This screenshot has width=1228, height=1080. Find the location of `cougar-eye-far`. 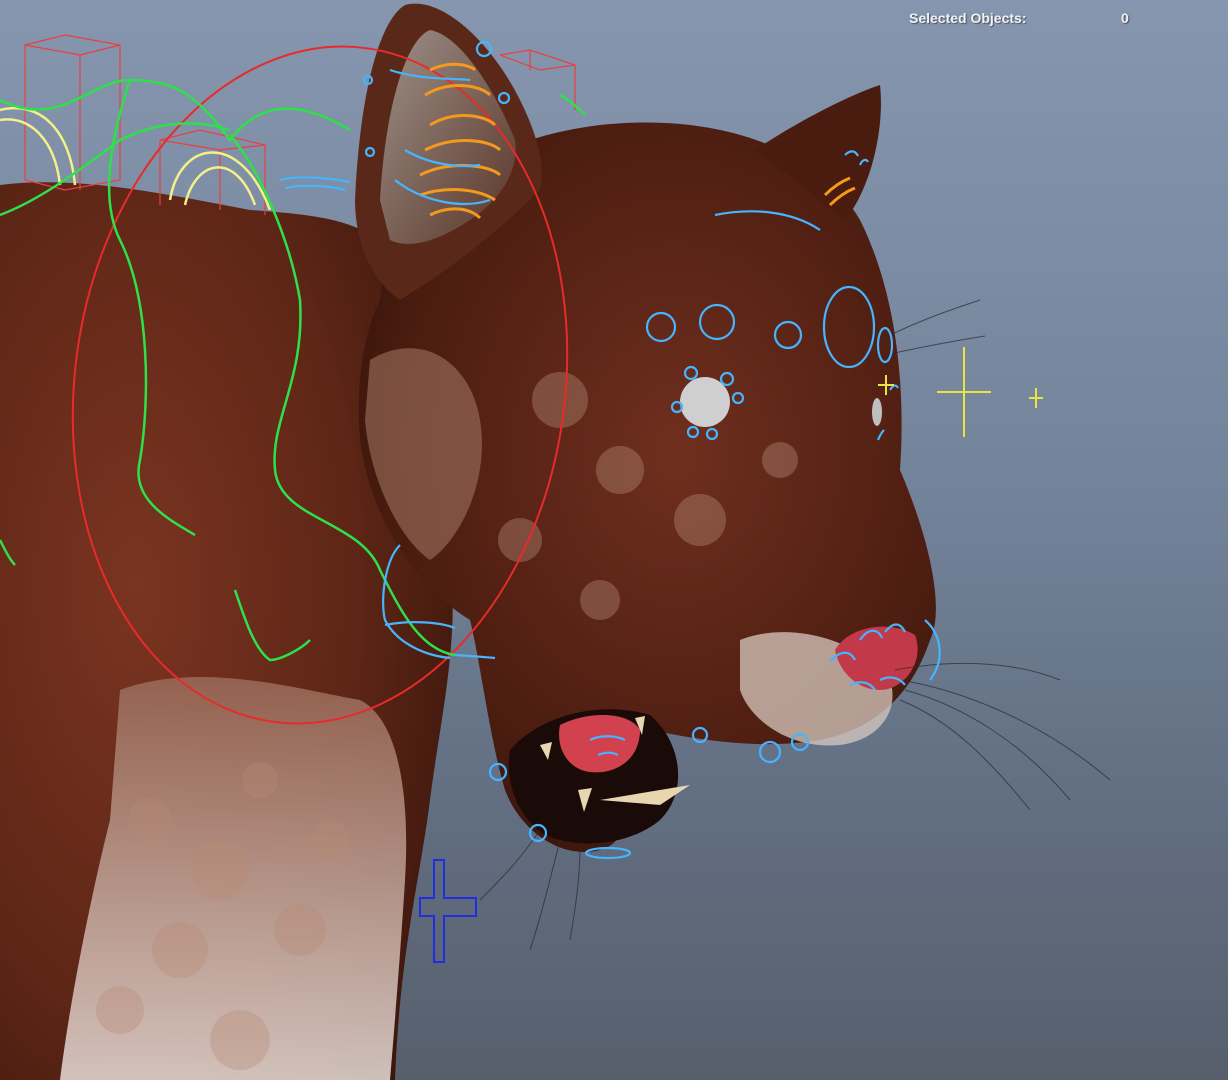

cougar-eye-far is located at coordinates (877, 412).